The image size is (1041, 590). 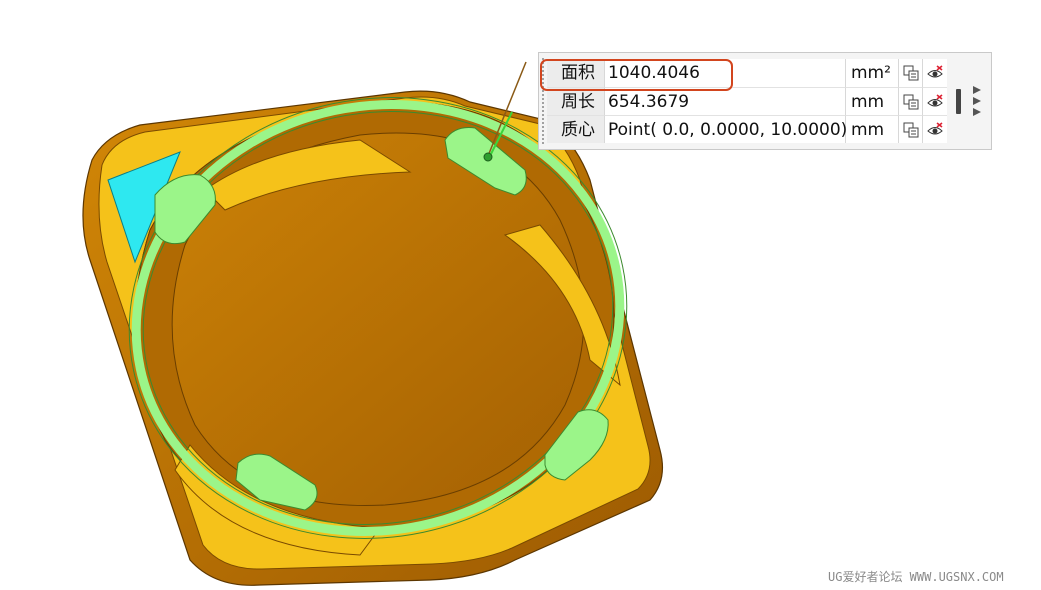 I want to click on centroid-label: 质心, so click(x=576, y=129).